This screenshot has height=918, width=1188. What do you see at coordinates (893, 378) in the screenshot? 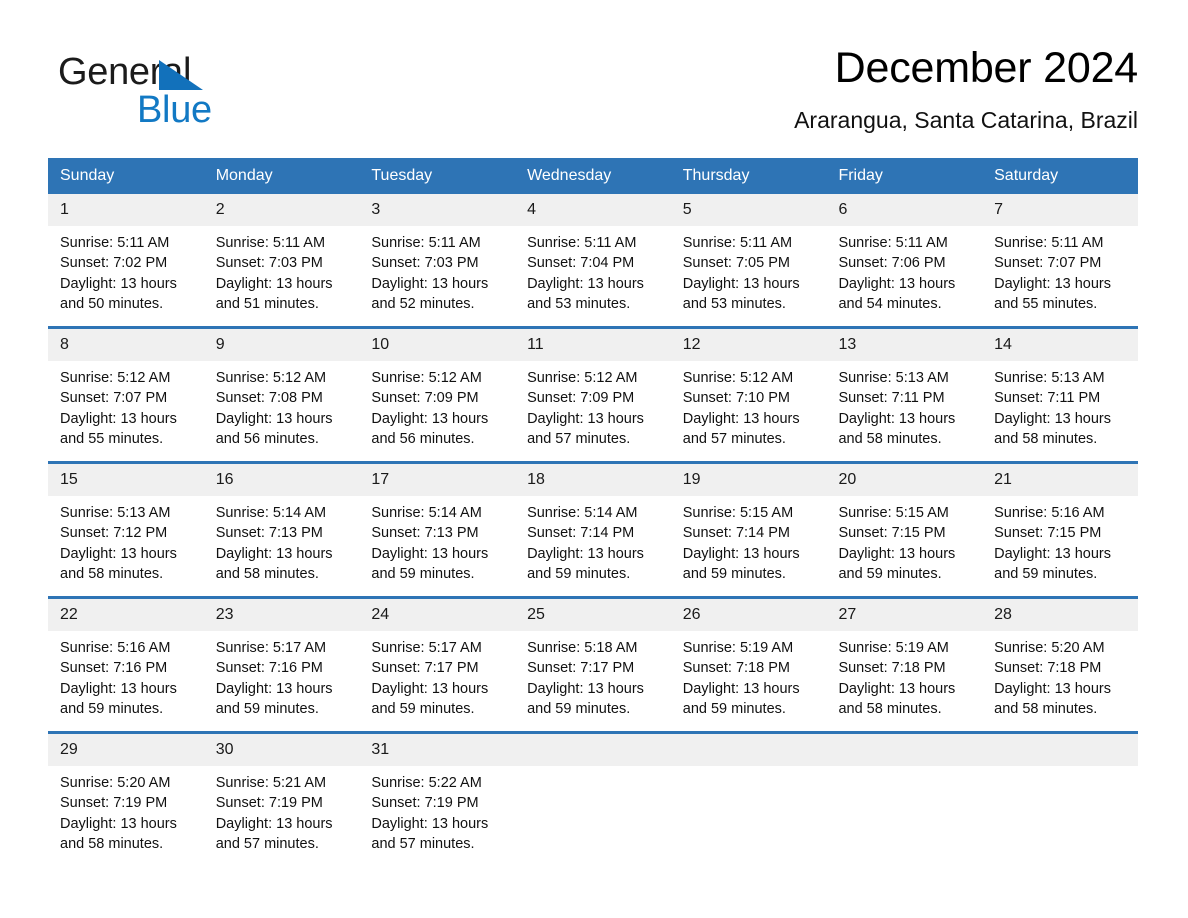
I see `sunrise-line: Sunrise: 5:13 AM` at bounding box center [893, 378].